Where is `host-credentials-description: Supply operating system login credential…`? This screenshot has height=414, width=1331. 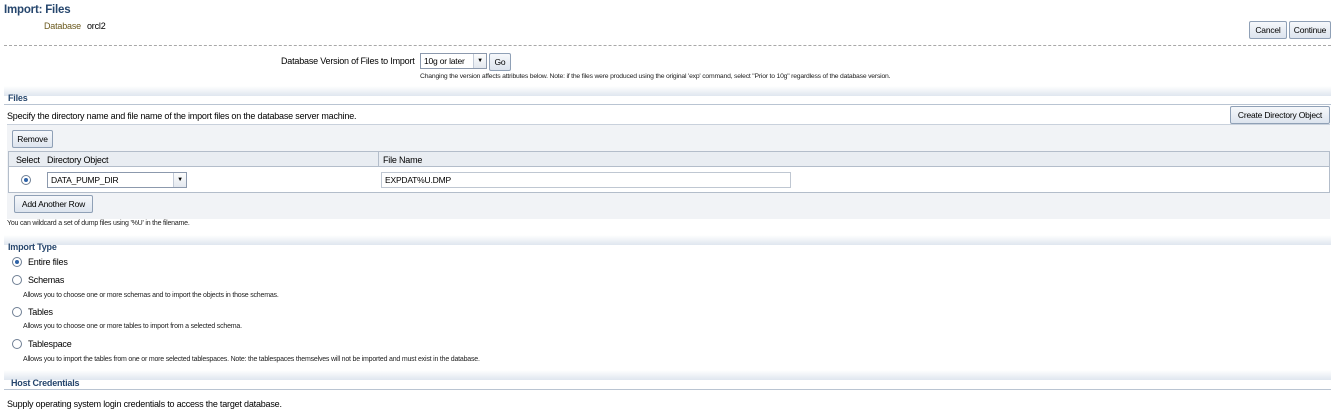 host-credentials-description: Supply operating system login credential… is located at coordinates (144, 404).